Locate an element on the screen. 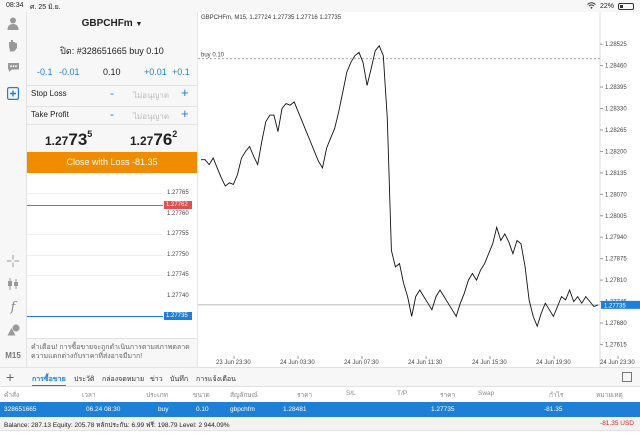 The width and height of the screenshot is (640, 447). row-profit: -81.35 is located at coordinates (553, 409).